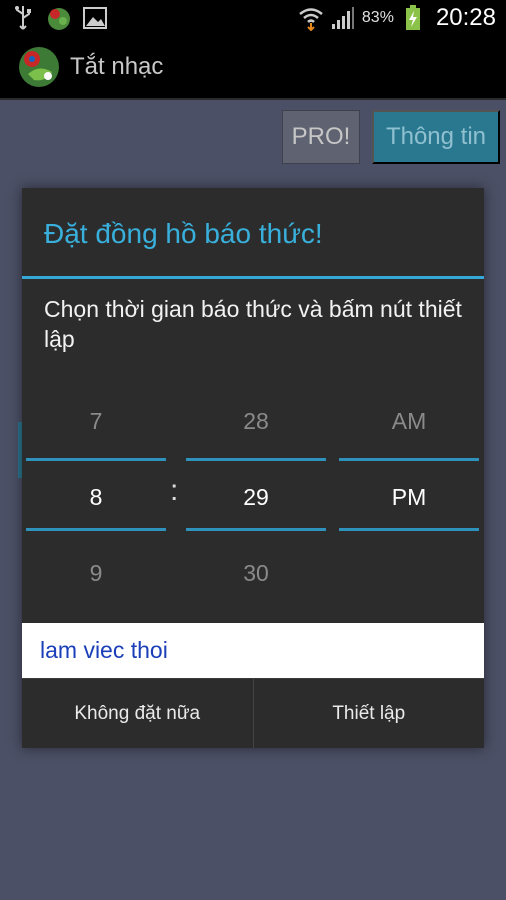 The width and height of the screenshot is (506, 900). I want to click on app-notification-icon, so click(59, 18).